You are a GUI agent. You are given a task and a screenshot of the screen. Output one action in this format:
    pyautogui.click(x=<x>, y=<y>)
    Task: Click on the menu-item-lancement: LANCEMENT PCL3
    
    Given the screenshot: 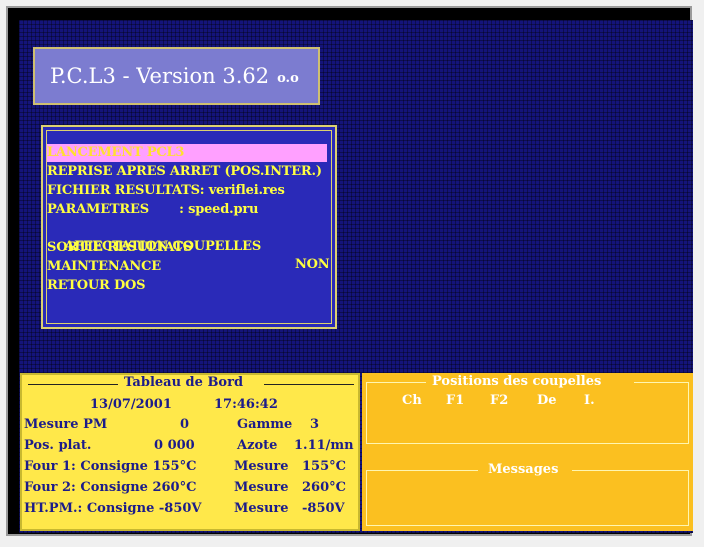 What is the action you would take?
    pyautogui.click(x=187, y=153)
    